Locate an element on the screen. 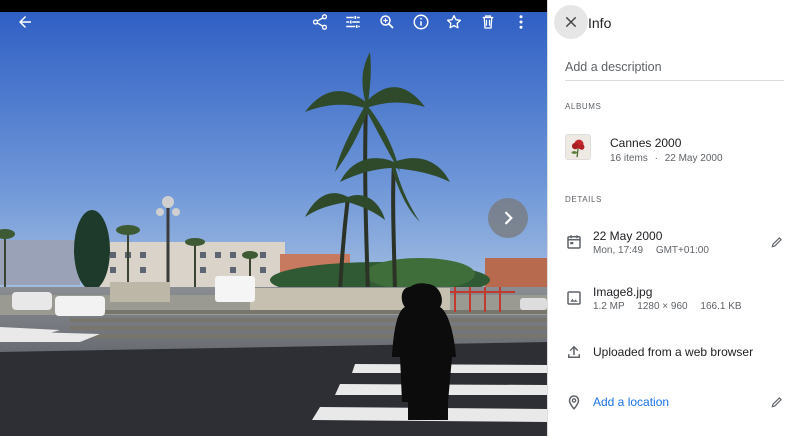 The width and height of the screenshot is (800, 436). more-vert-icon is located at coordinates (521, 22).